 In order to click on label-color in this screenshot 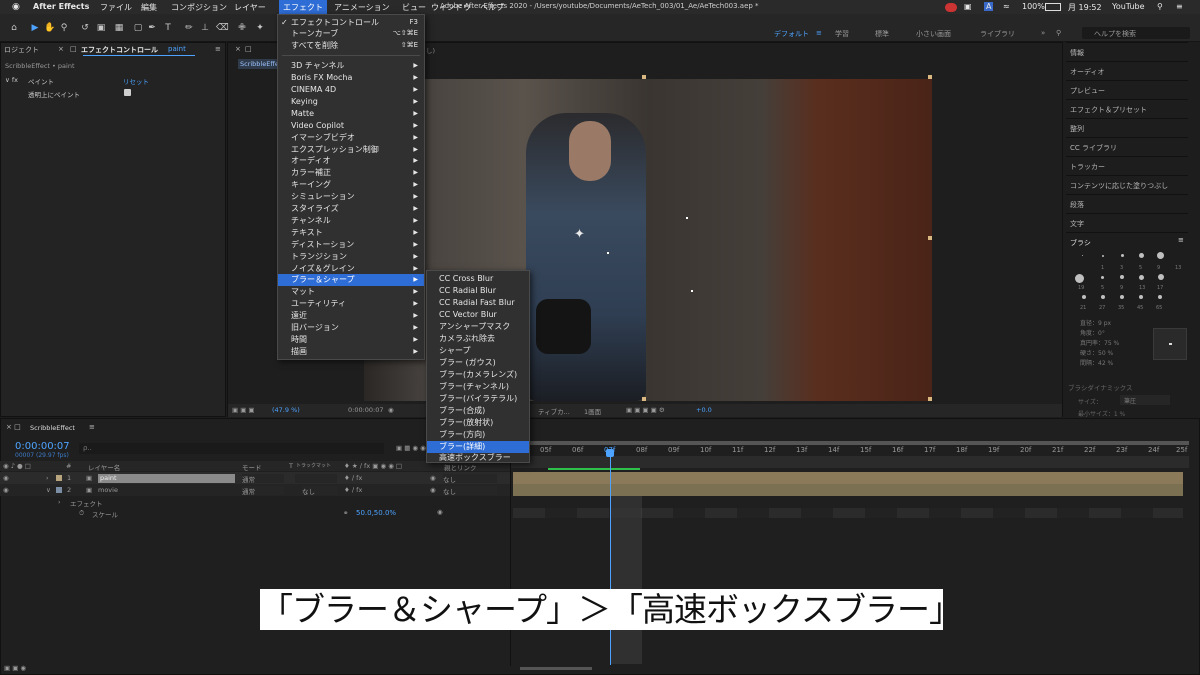, I will do `click(59, 478)`.